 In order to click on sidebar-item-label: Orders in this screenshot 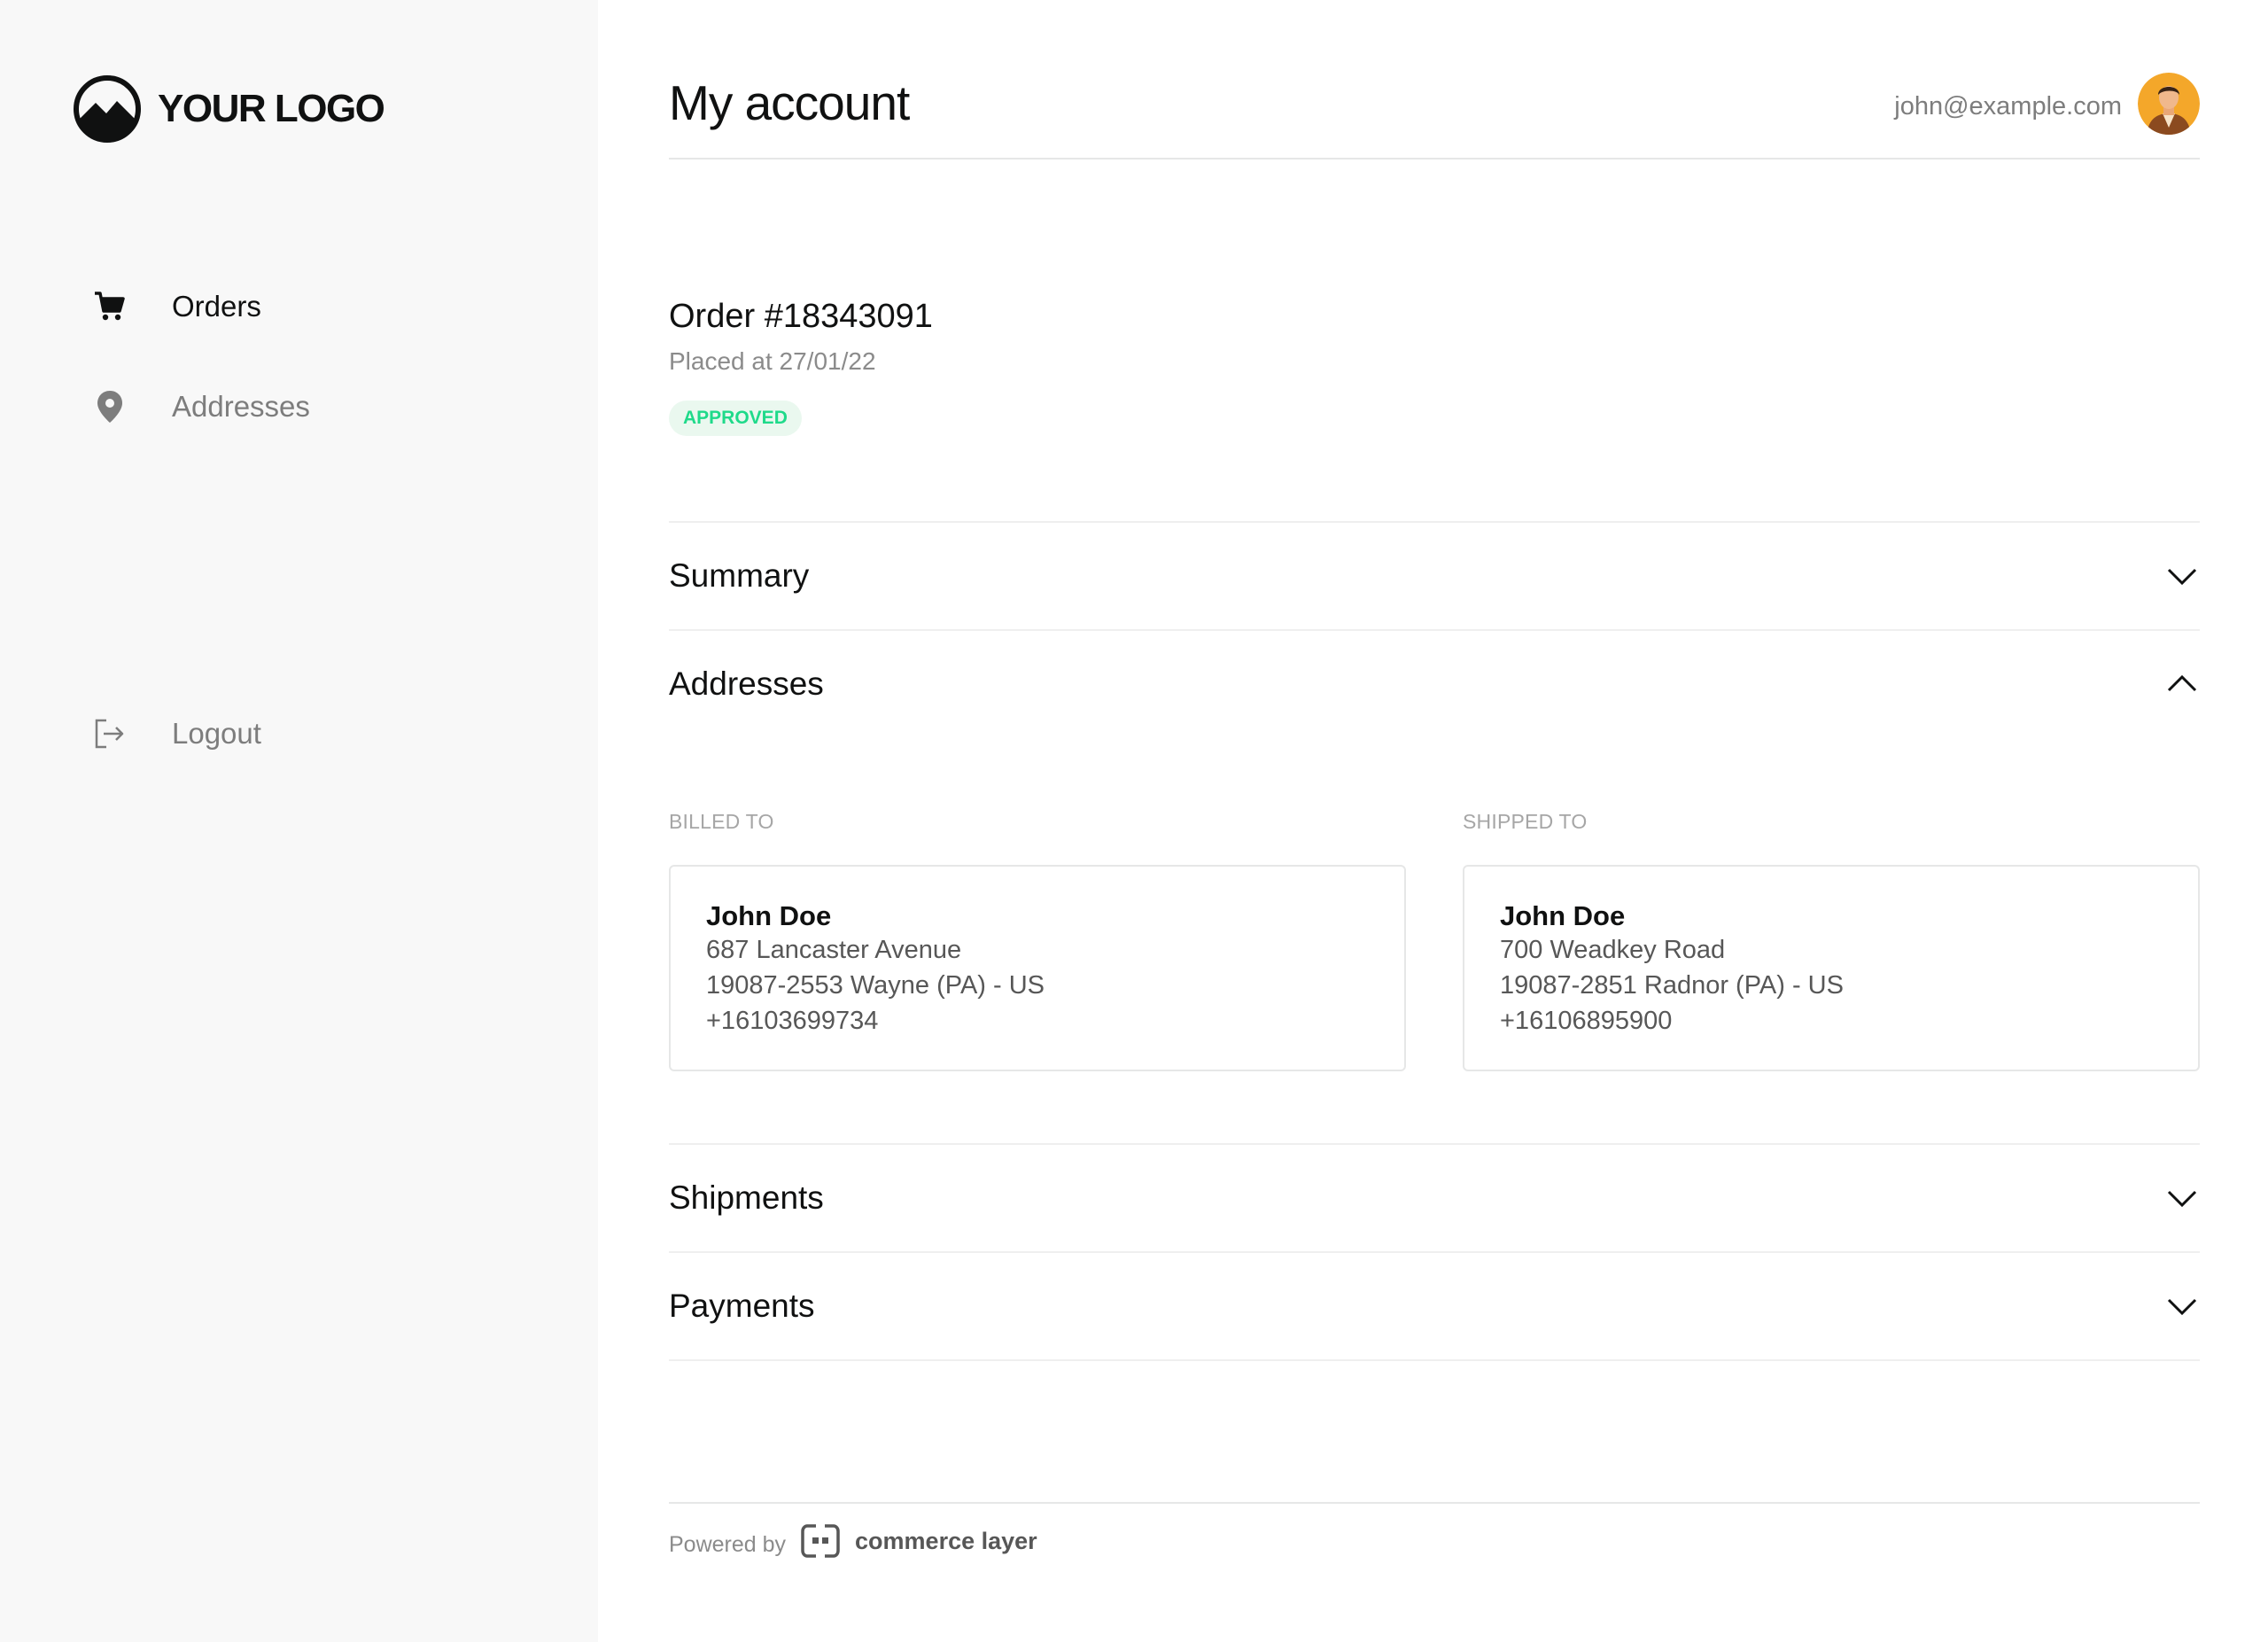, I will do `click(216, 306)`.